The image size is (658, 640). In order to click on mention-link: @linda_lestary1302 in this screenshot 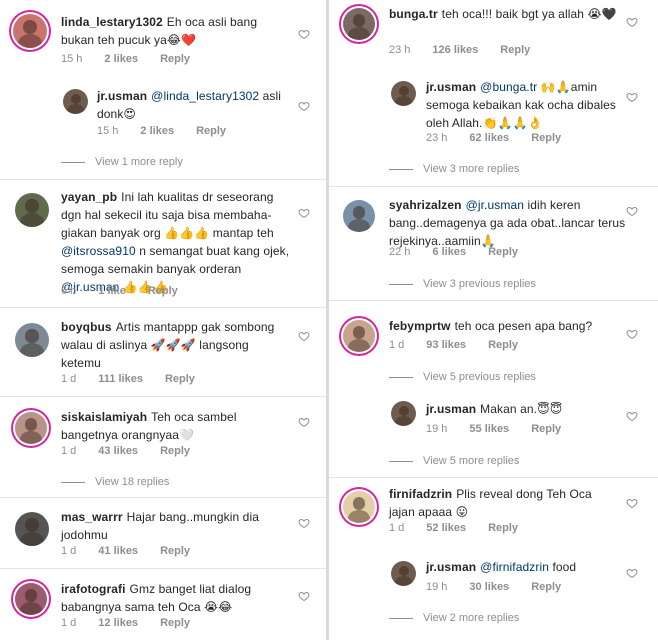, I will do `click(205, 96)`.